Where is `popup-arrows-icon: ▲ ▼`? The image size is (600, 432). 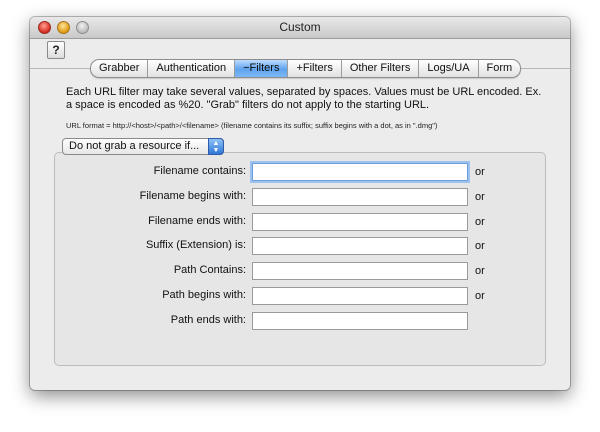 popup-arrows-icon: ▲ ▼ is located at coordinates (216, 146).